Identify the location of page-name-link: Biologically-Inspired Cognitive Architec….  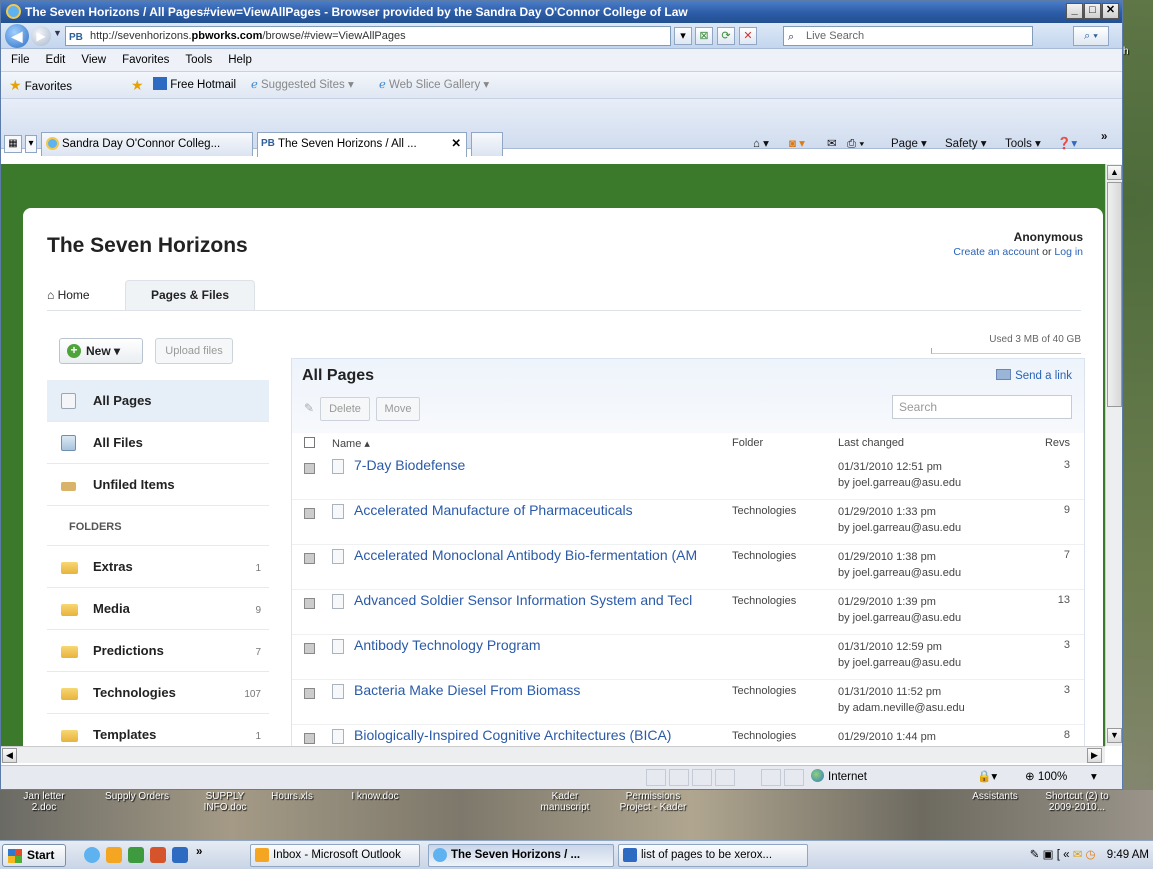
(544, 735).